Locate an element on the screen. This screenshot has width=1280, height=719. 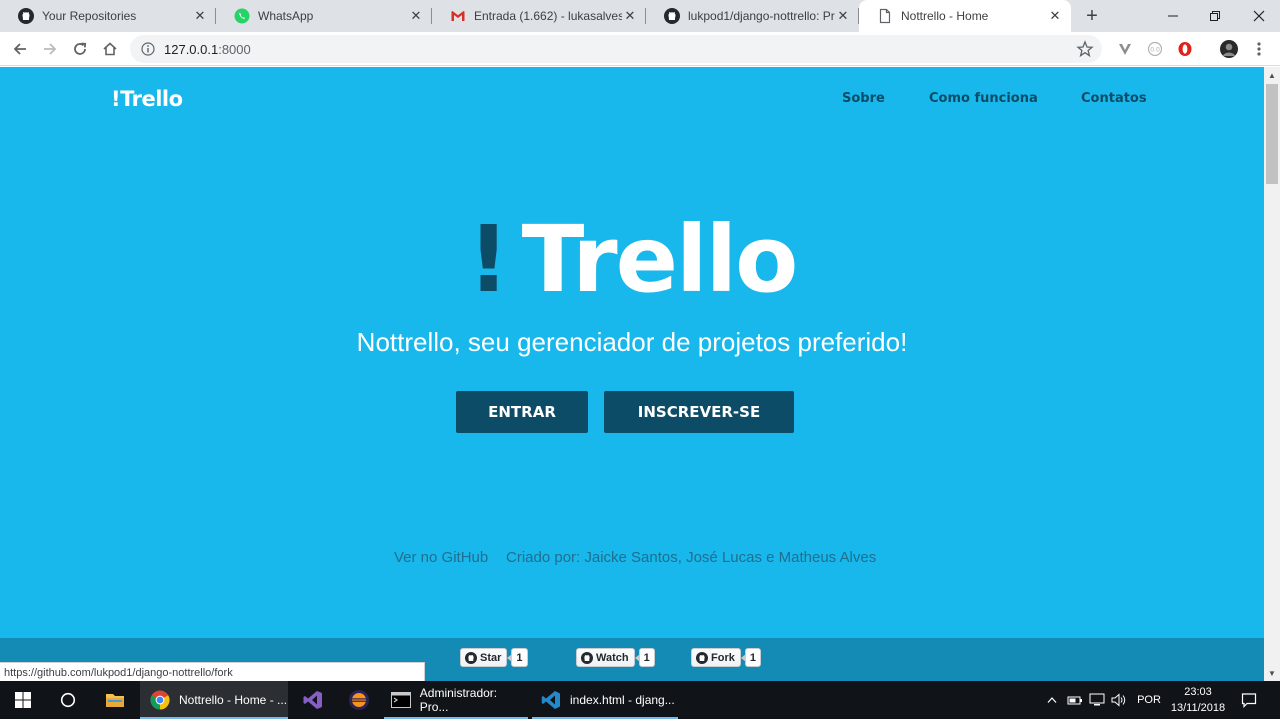
github-watch-button: Watch 1 is located at coordinates (615, 657).